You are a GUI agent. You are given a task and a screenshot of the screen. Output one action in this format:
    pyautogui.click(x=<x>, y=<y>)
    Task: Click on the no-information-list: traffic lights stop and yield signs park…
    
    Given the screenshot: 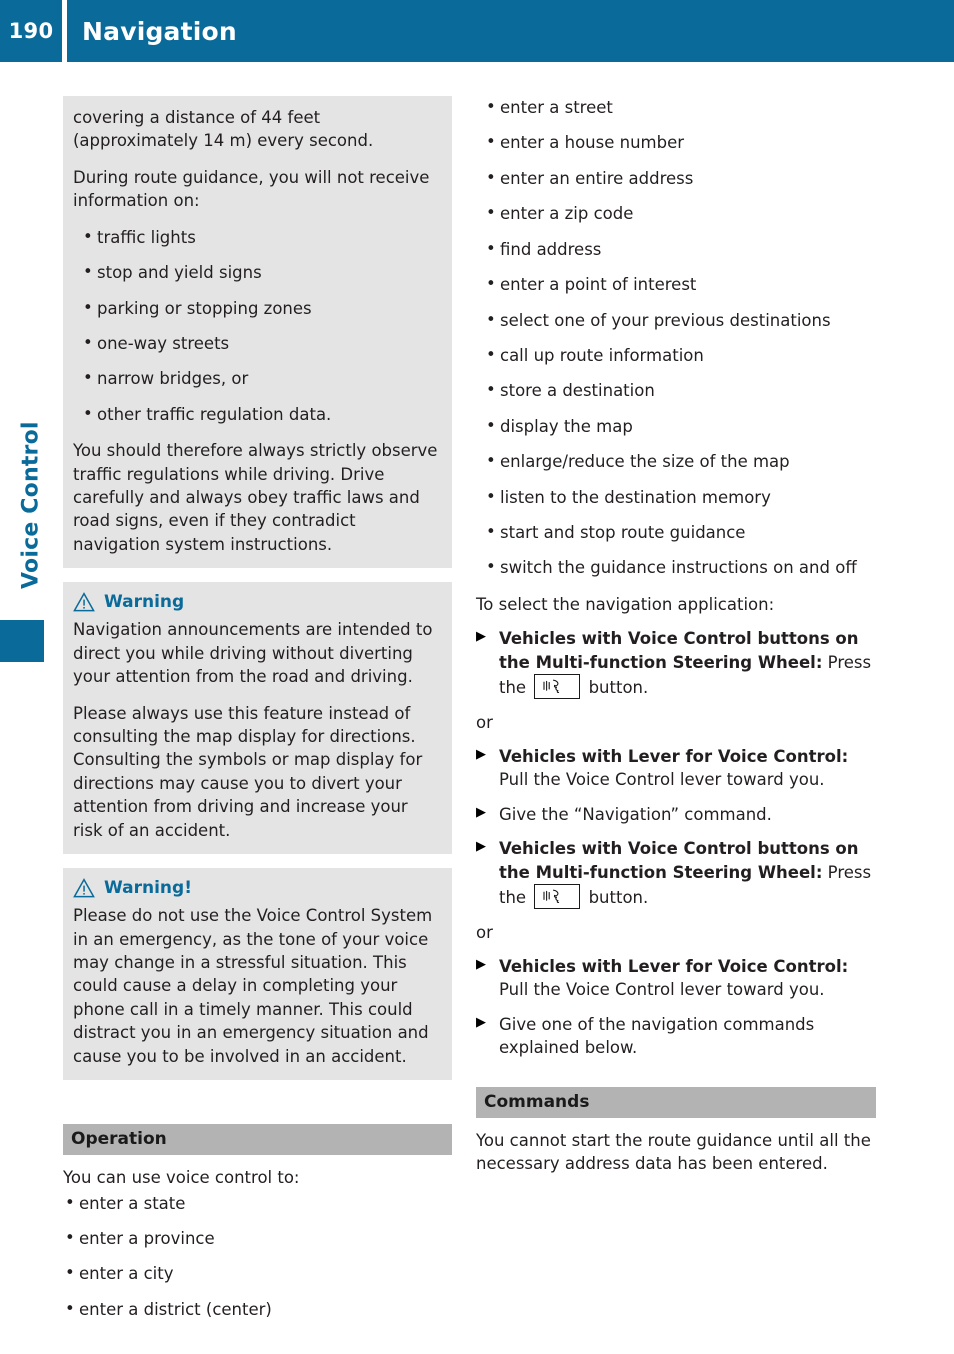 What is the action you would take?
    pyautogui.click(x=257, y=326)
    